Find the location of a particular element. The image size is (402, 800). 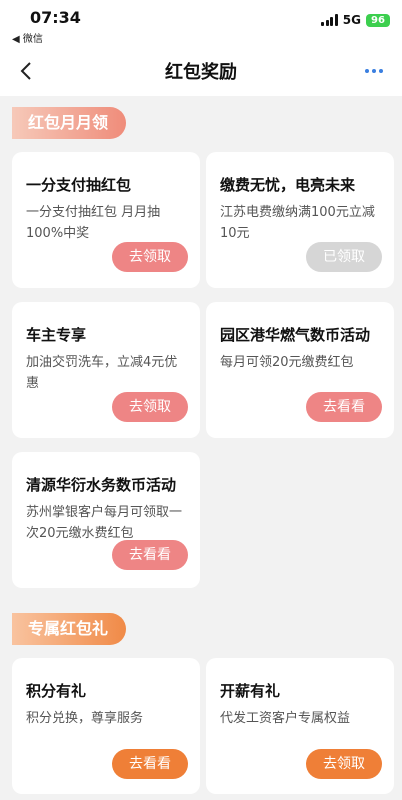

card-car-owner: 车主专享 加油交罚洗车，立减4元优惠 去领取 is located at coordinates (106, 370).